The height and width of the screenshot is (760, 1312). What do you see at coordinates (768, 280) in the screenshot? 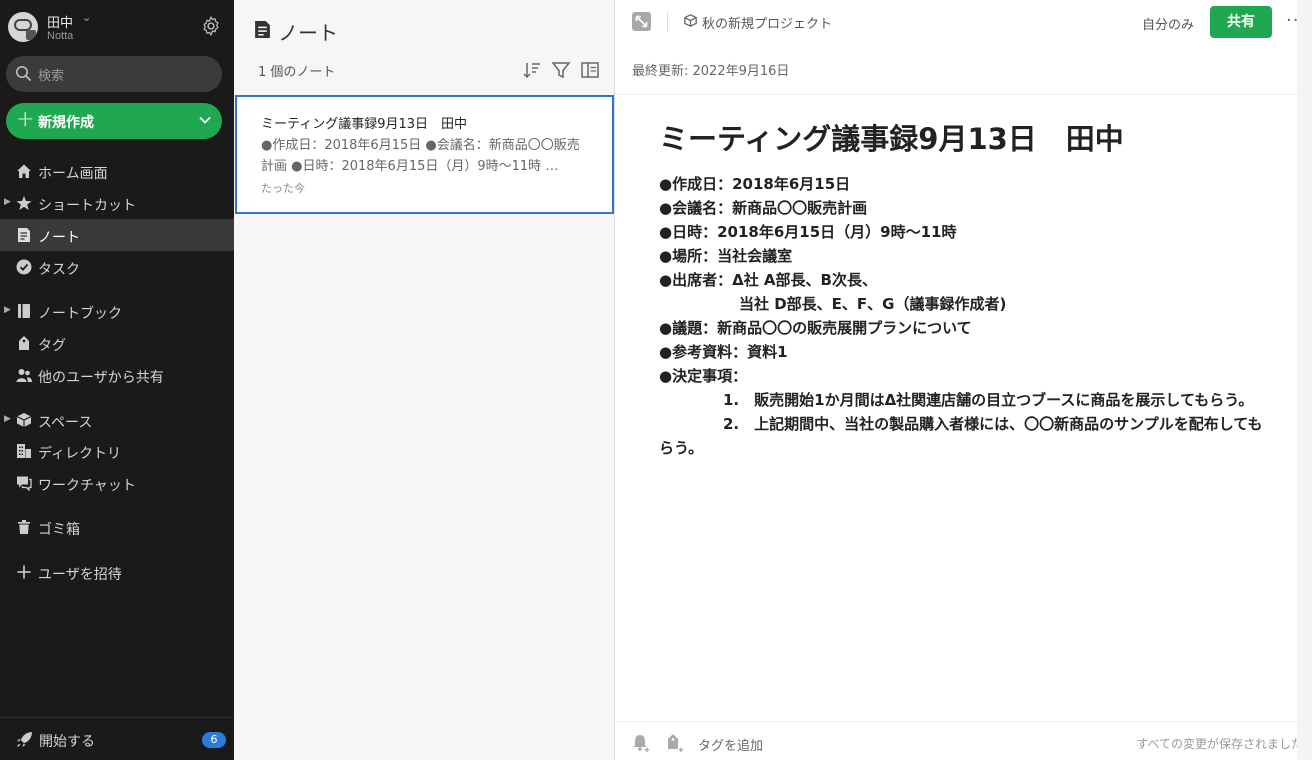
I see `note-line: ●出席者：Δ社 A部長、B次長、` at bounding box center [768, 280].